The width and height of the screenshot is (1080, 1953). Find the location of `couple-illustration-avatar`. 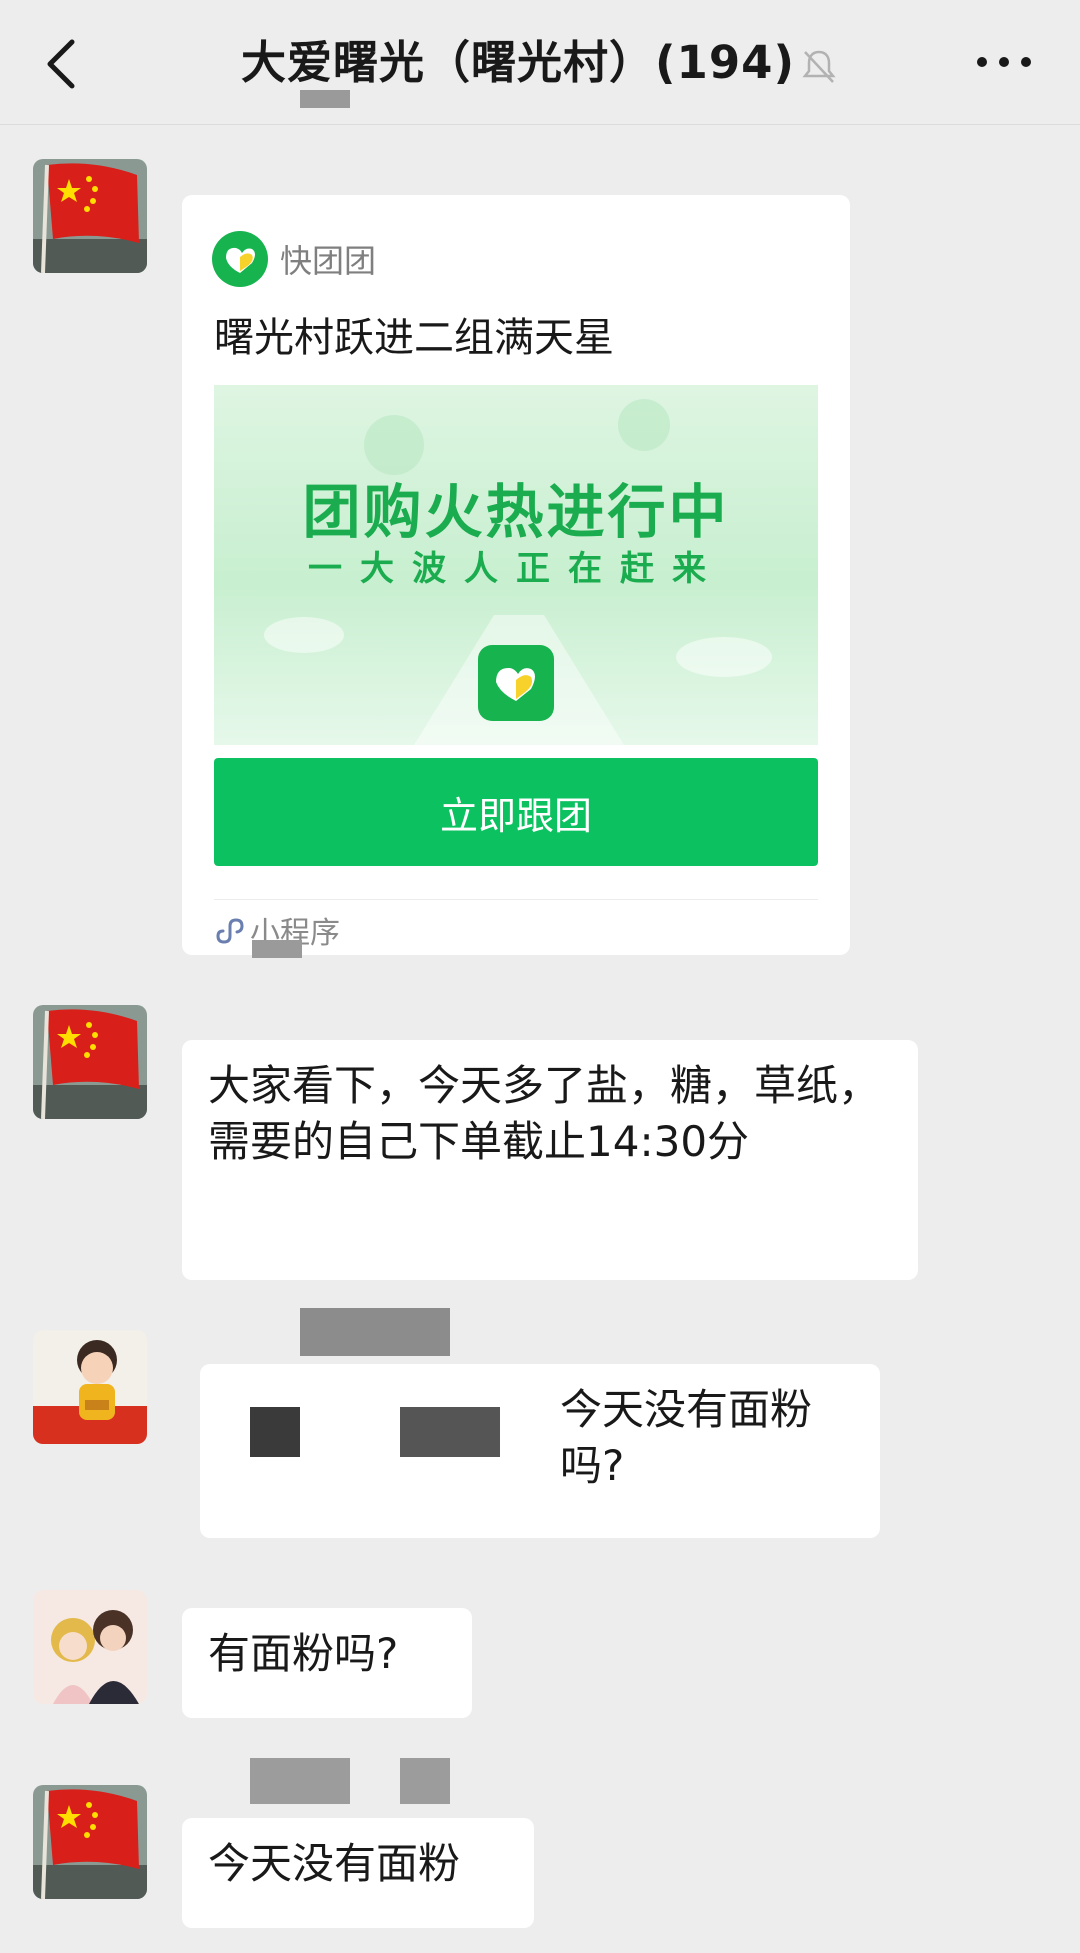

couple-illustration-avatar is located at coordinates (90, 1647).